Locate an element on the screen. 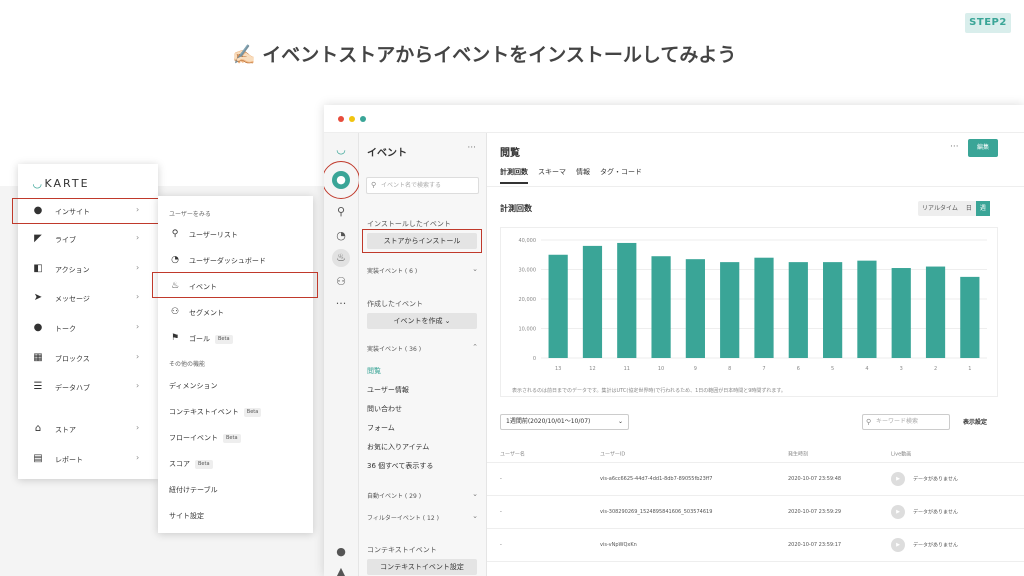 This screenshot has width=1024, height=576. submenu-item-link-table: 紐付けテーブル is located at coordinates (235, 489).